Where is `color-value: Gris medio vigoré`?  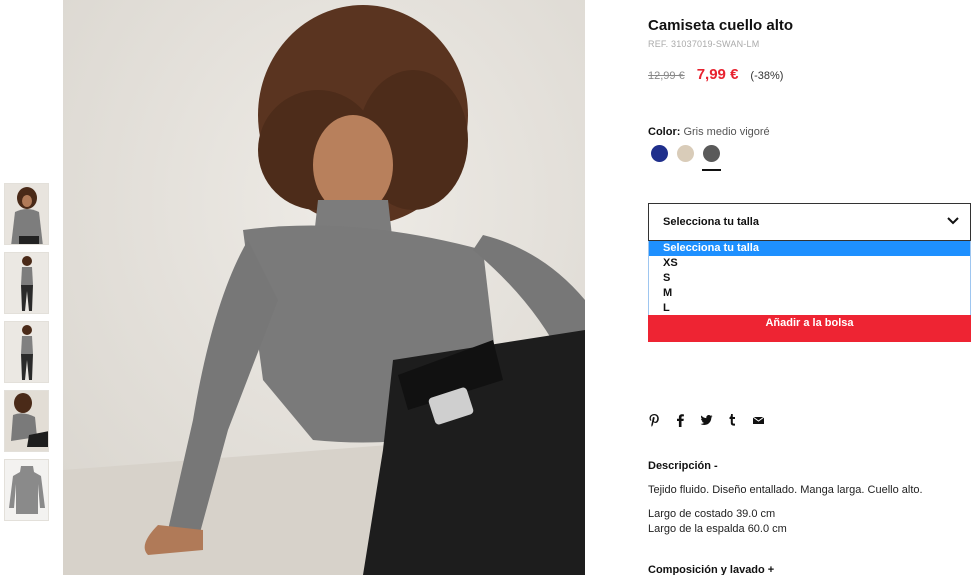
color-value: Gris medio vigoré is located at coordinates (726, 132).